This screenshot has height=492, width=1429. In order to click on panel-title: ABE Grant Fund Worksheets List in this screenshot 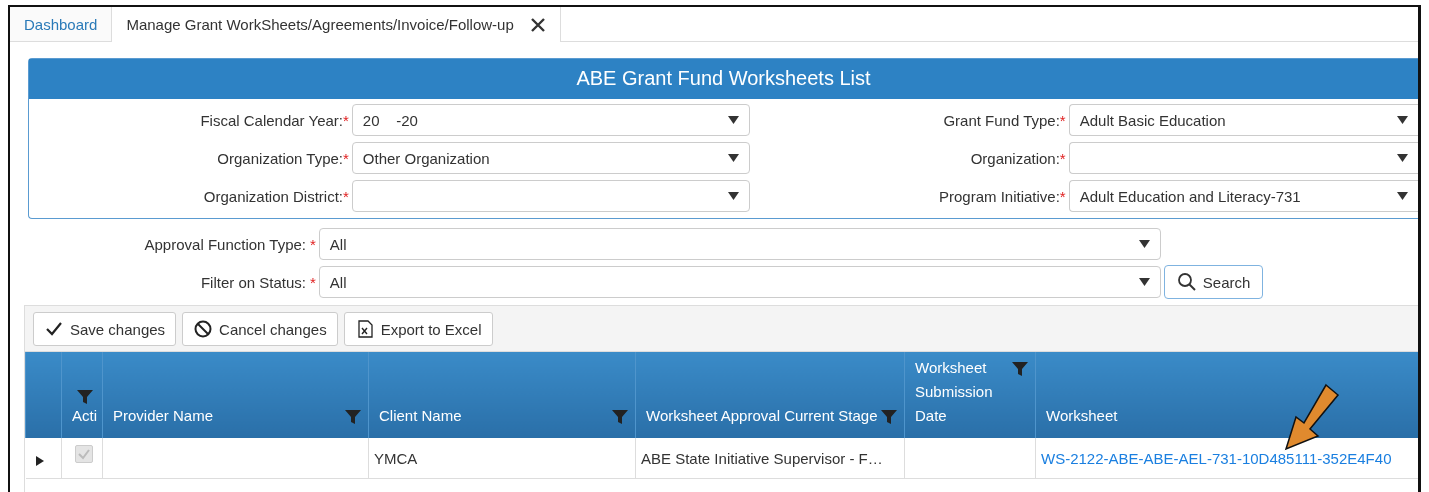, I will do `click(723, 79)`.